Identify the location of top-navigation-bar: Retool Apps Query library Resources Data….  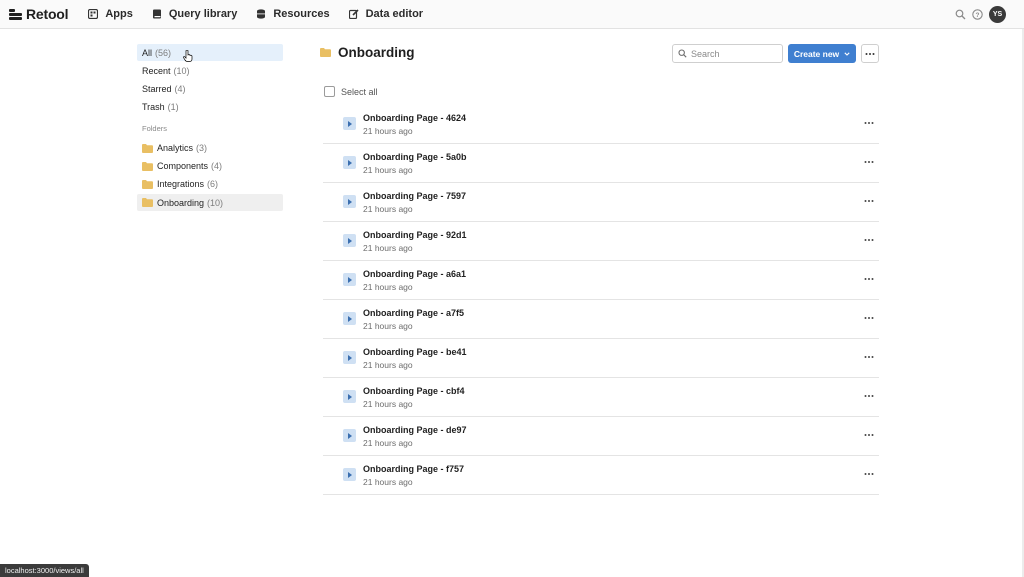
(512, 14).